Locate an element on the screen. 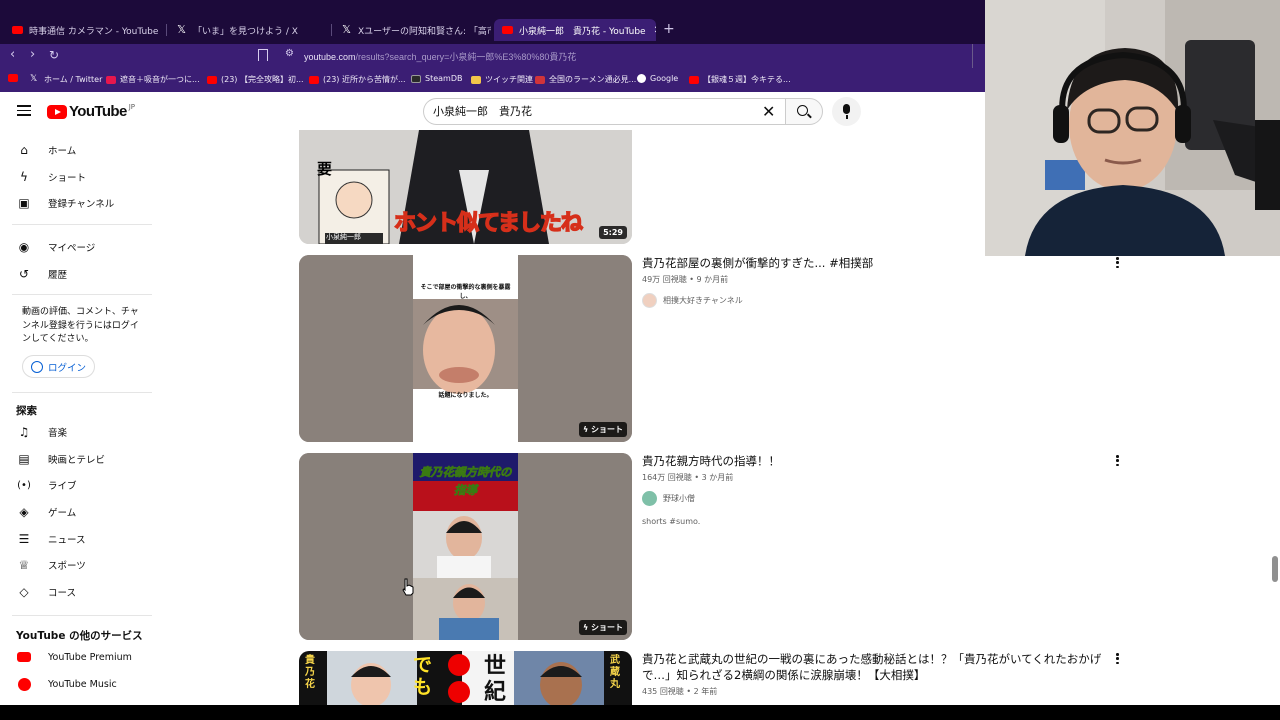 The height and width of the screenshot is (720, 1280). channel-link: 野球小僧 is located at coordinates (668, 498).